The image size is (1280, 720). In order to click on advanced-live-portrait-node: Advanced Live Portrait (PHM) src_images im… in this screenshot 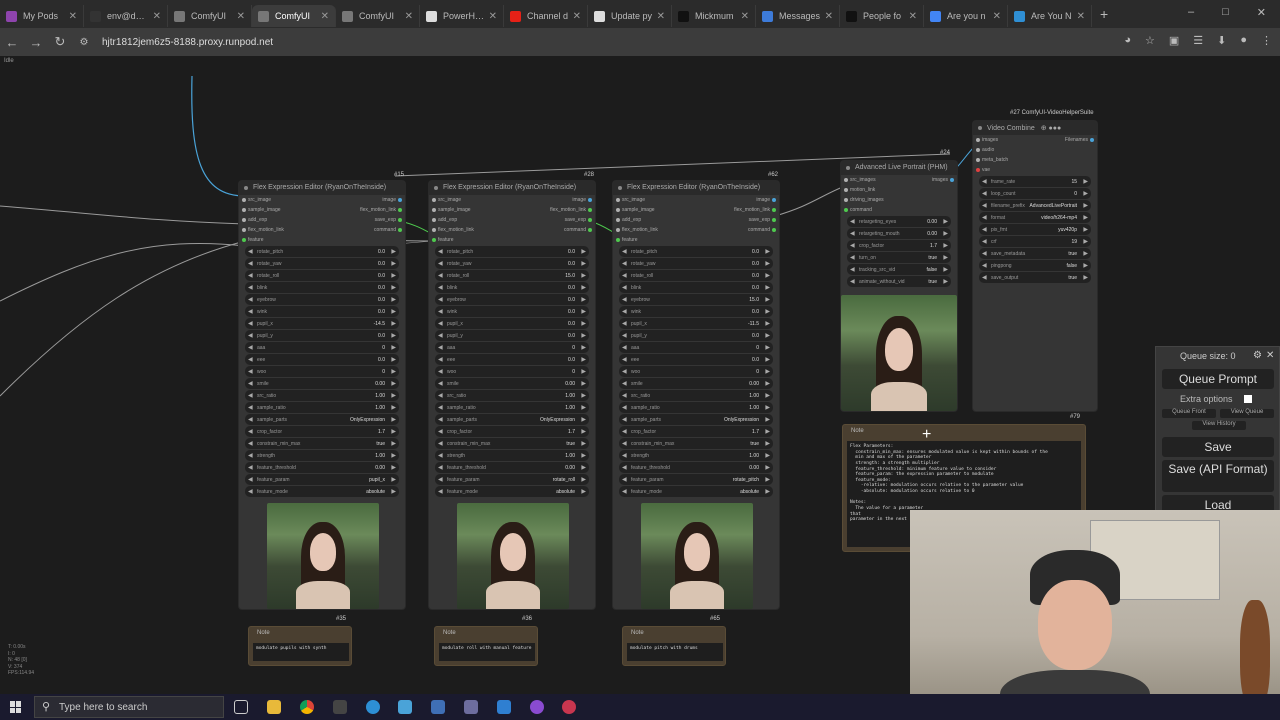, I will do `click(899, 286)`.